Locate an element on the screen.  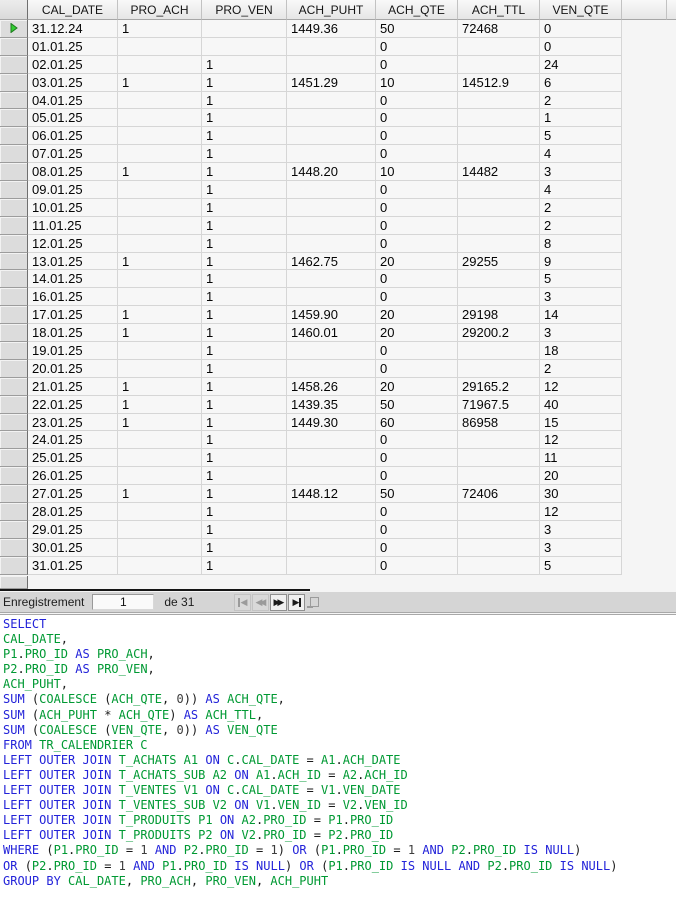
cell: 1459.90 is located at coordinates (331, 315).